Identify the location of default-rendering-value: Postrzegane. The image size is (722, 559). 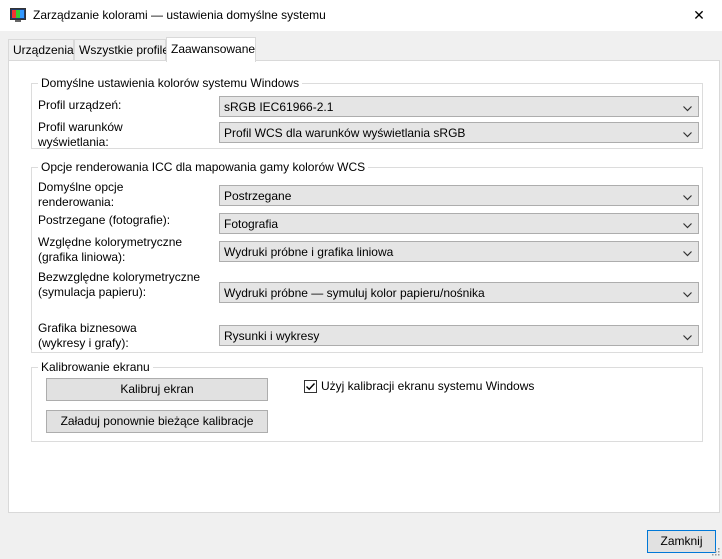
(258, 196).